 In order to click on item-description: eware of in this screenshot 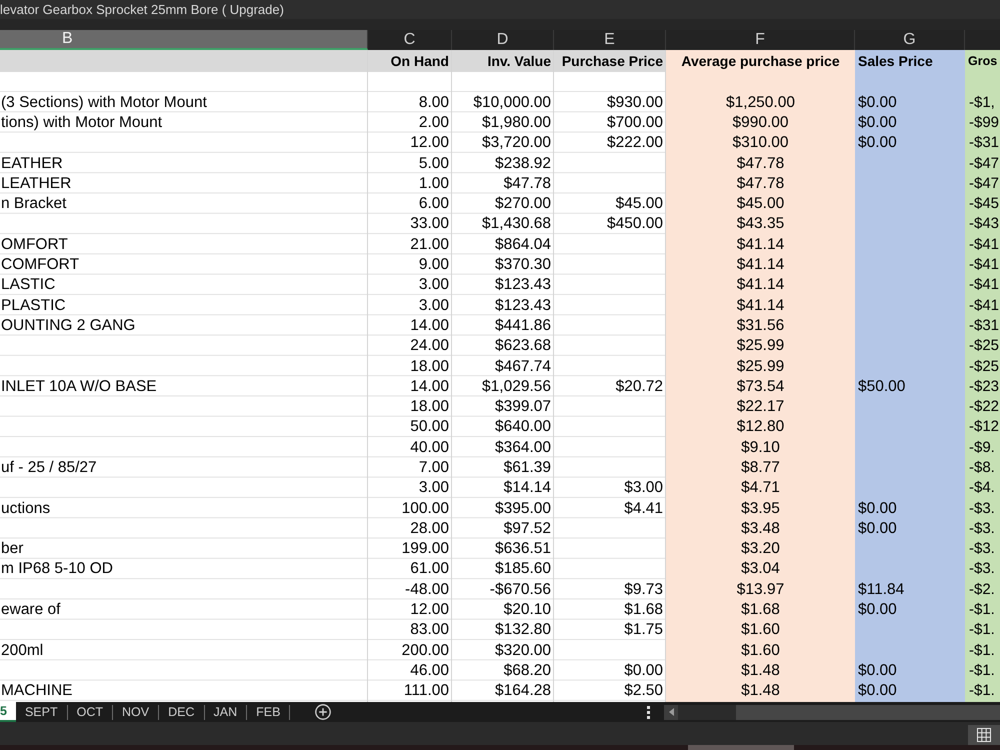, I will do `click(30, 609)`.